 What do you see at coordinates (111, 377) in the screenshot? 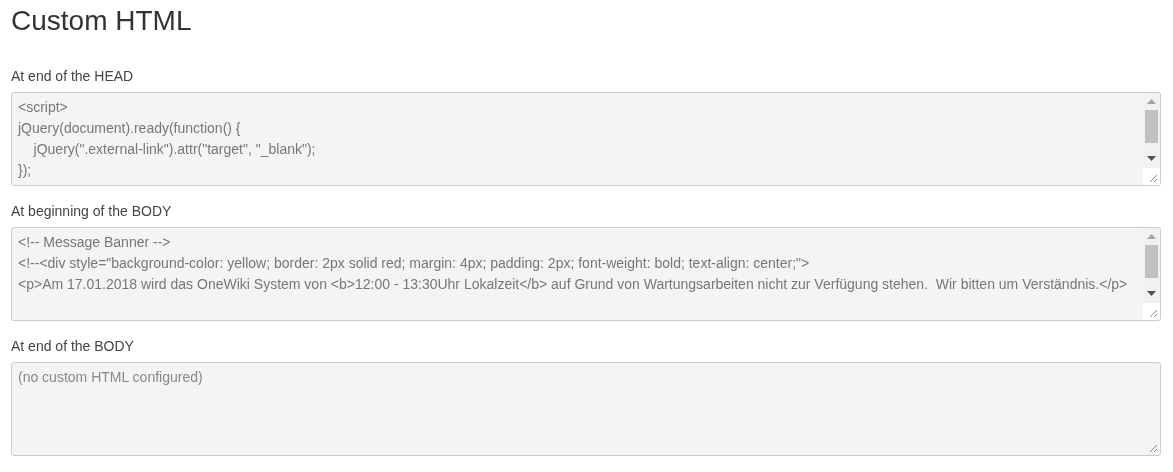
I see `placeholder-text: (no custom HTML configured)` at bounding box center [111, 377].